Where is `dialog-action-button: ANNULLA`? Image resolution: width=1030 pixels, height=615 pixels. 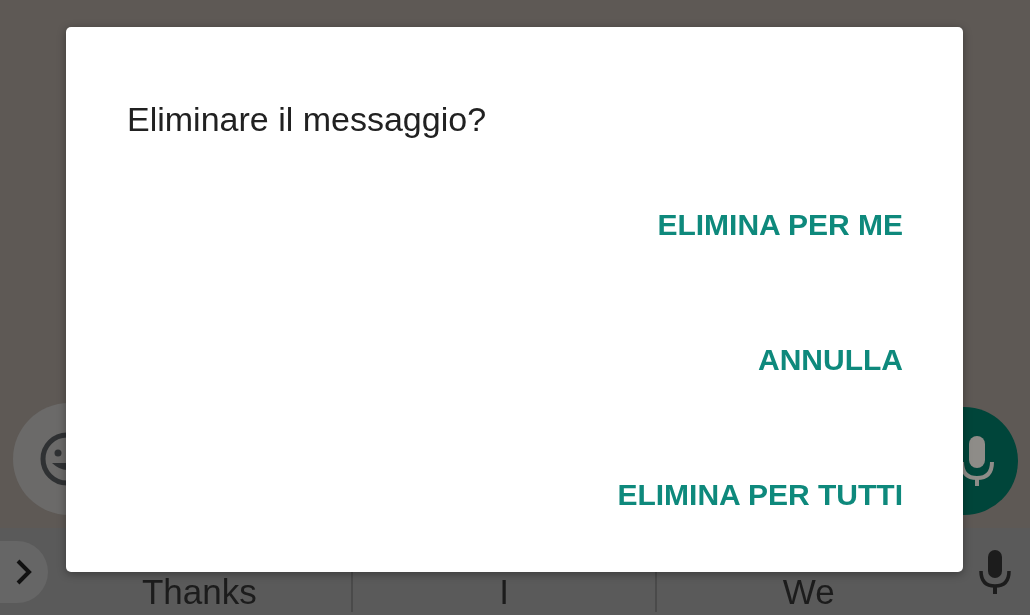
dialog-action-button: ANNULLA is located at coordinates (830, 359).